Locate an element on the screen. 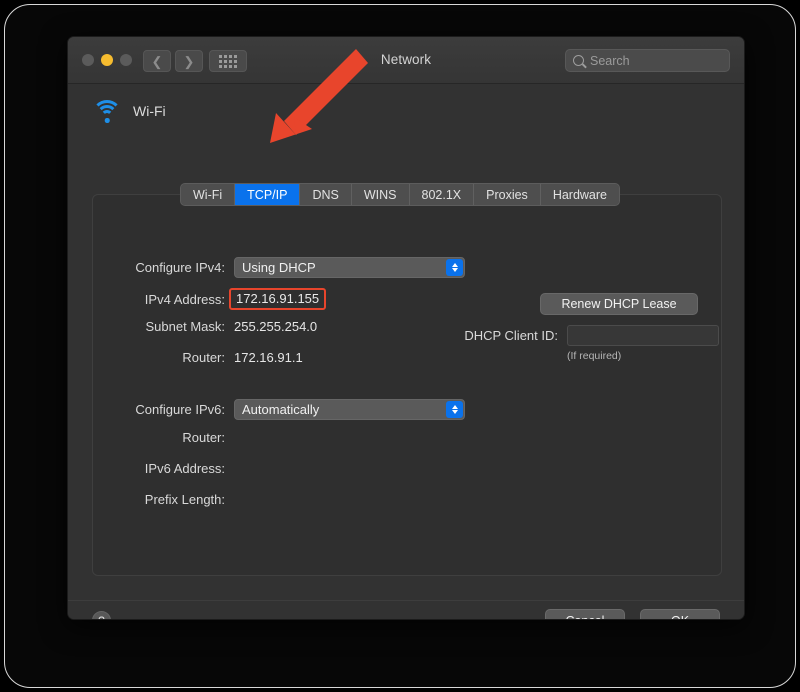 The width and height of the screenshot is (800, 692). dhcp-client-id-hint: (If required) is located at coordinates (594, 356).